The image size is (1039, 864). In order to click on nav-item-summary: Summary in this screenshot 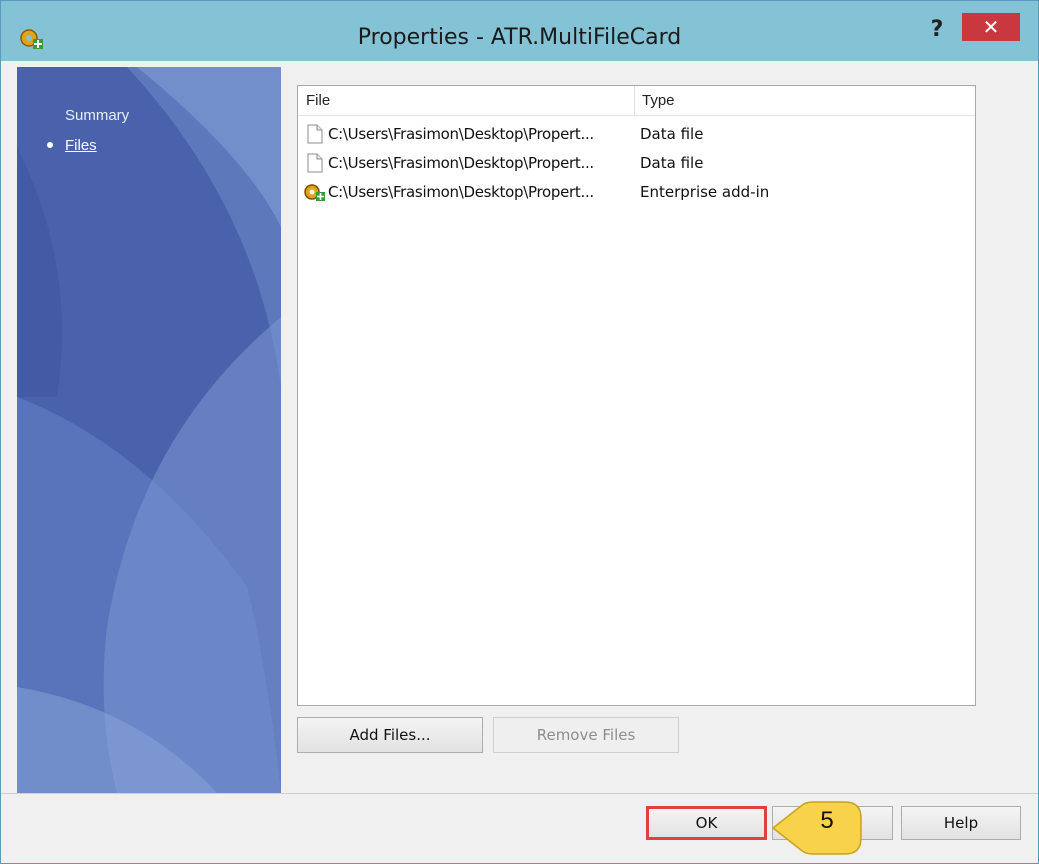, I will do `click(97, 115)`.